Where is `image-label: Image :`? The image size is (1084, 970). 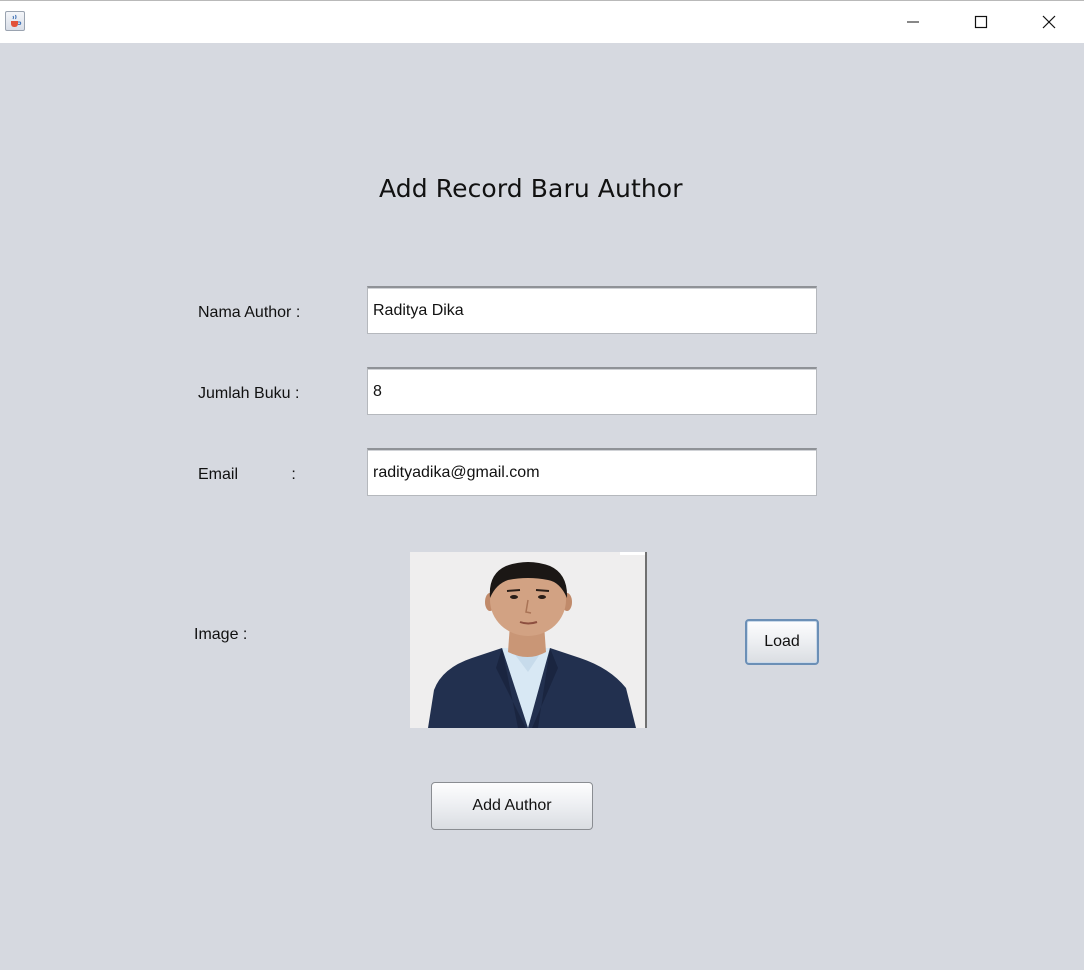 image-label: Image : is located at coordinates (221, 634).